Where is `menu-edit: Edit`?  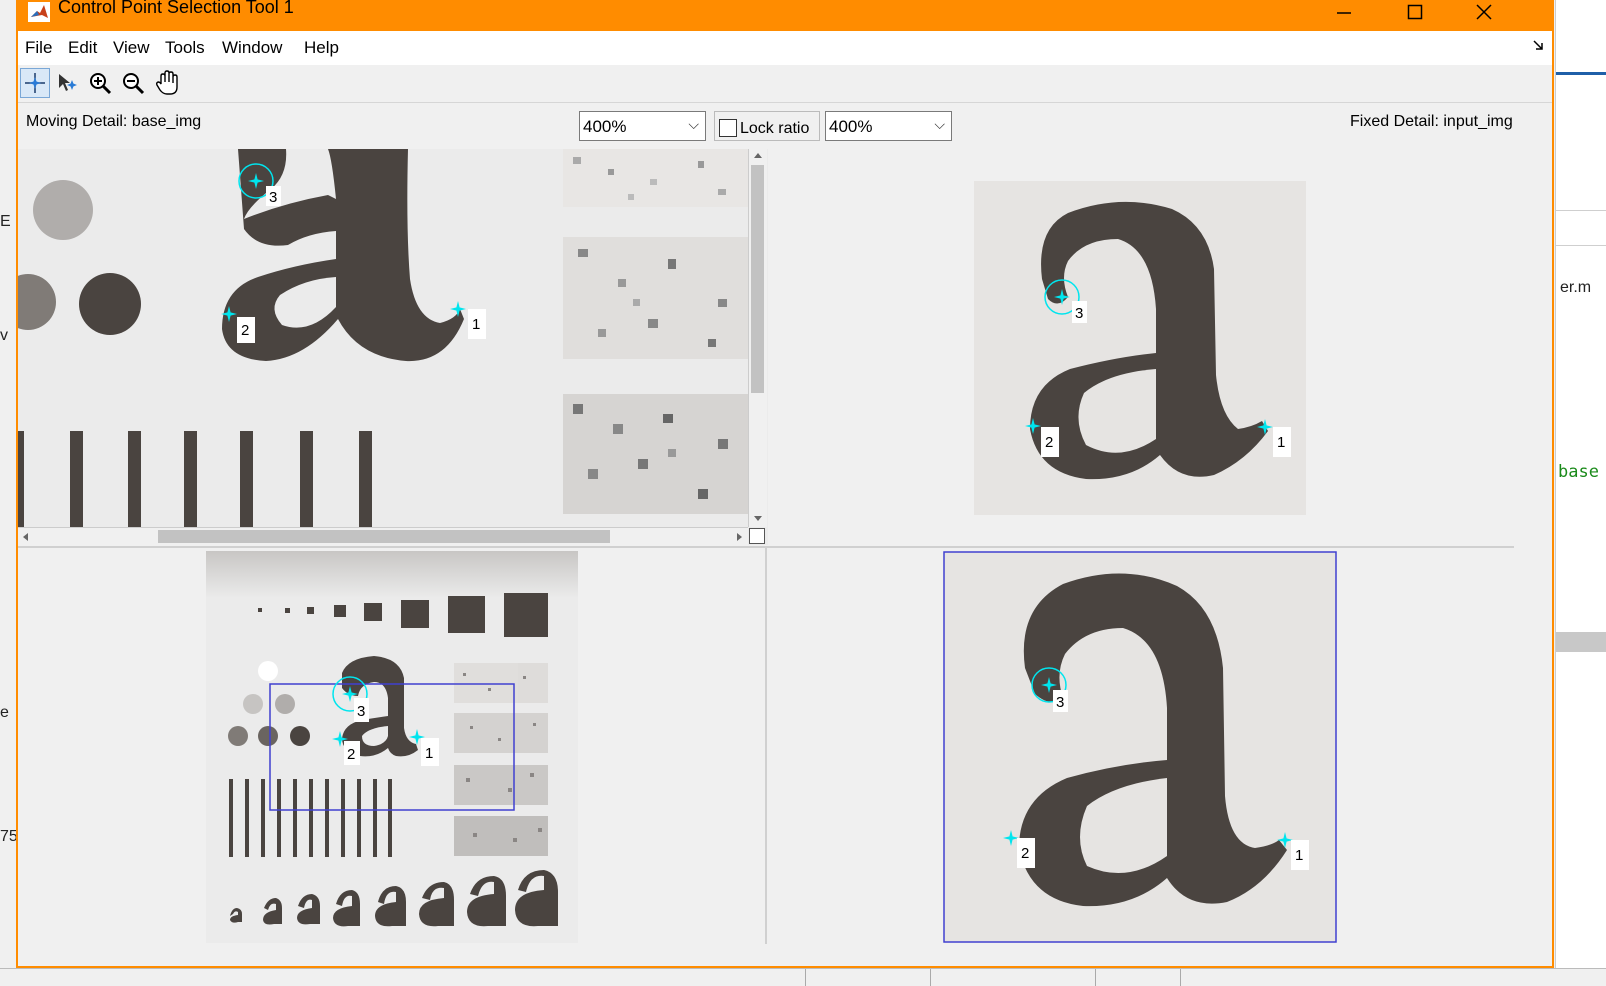 menu-edit: Edit is located at coordinates (82, 48).